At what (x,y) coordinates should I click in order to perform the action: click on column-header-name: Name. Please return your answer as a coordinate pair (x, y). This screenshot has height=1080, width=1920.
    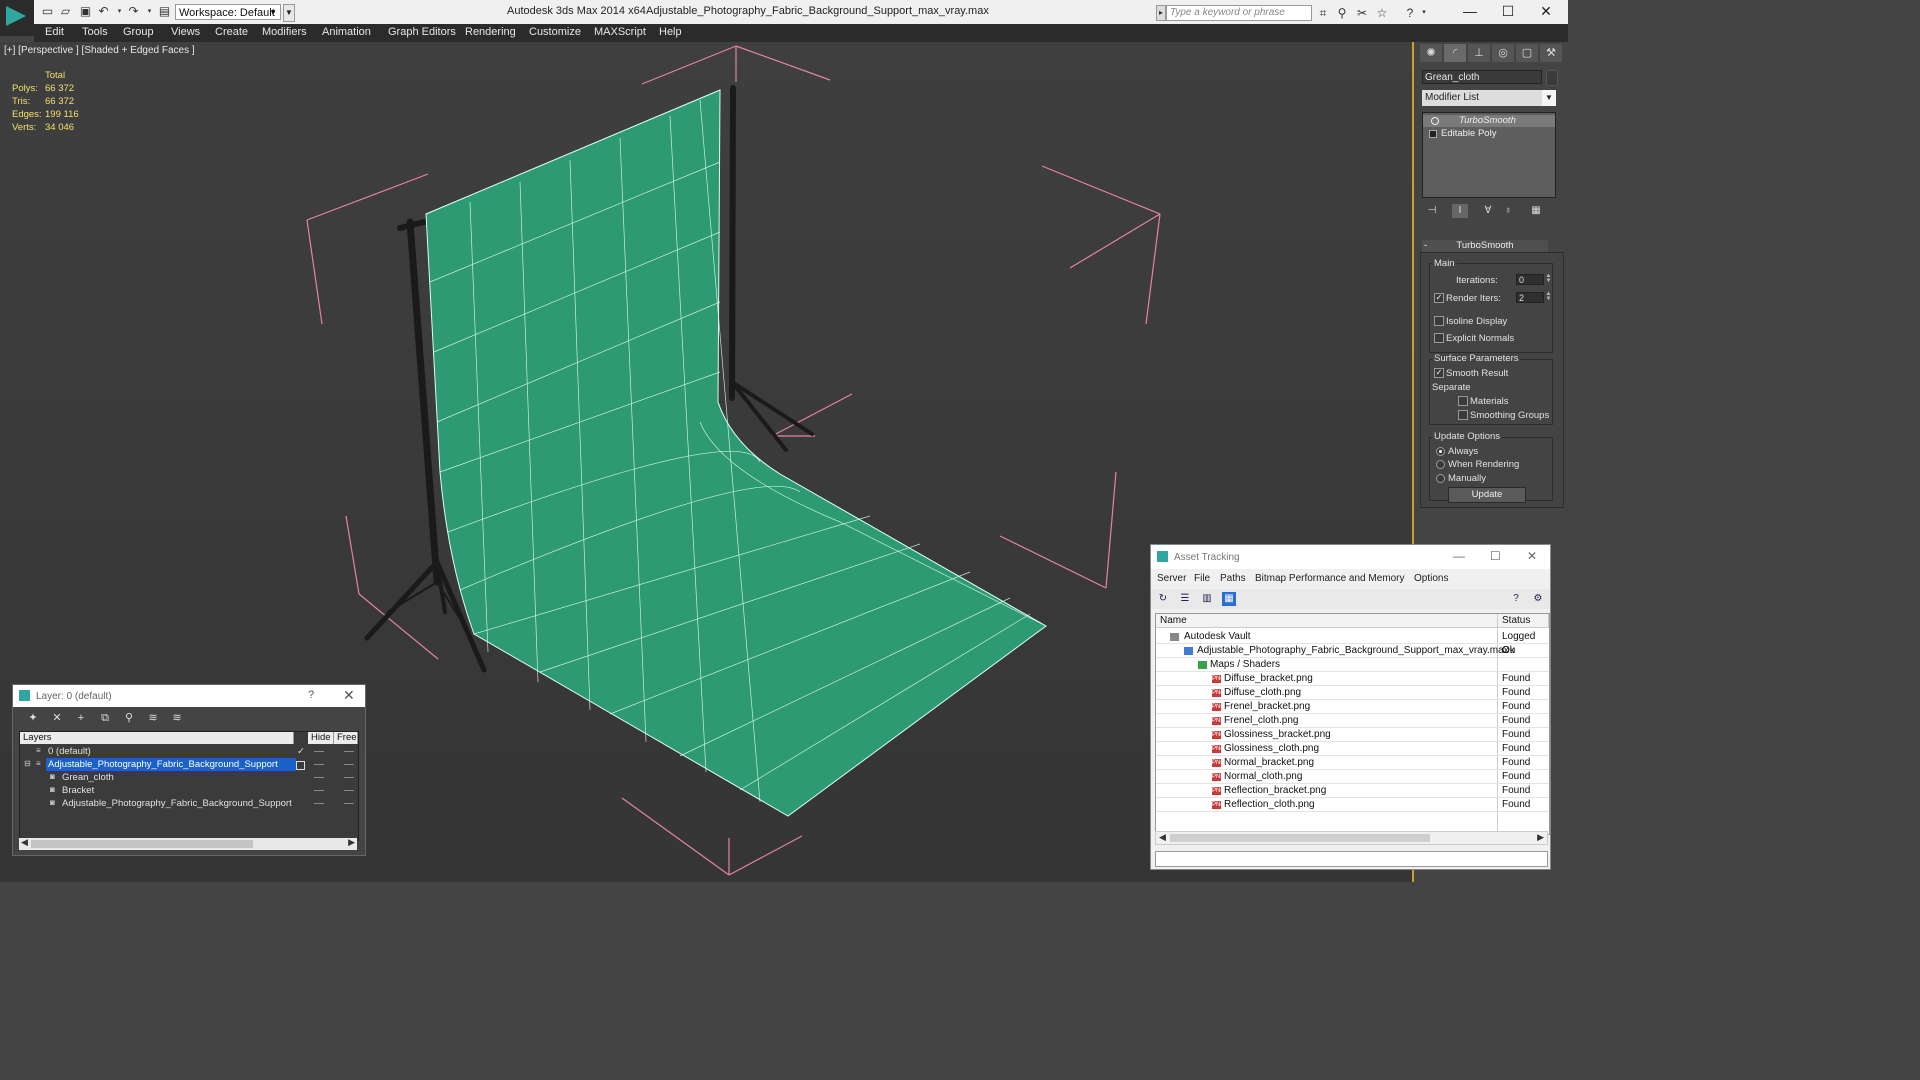
    Looking at the image, I should click on (1327, 621).